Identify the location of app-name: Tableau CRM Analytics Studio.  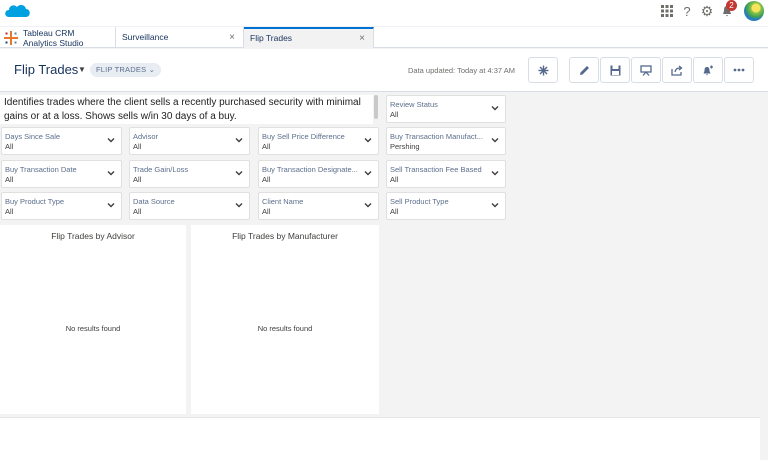
(53, 38).